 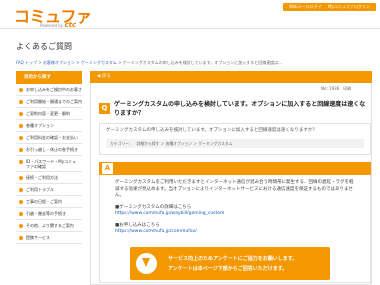 I want to click on sidebar-item-label: ご利用料金の確認・お支払い, so click(x=52, y=137).